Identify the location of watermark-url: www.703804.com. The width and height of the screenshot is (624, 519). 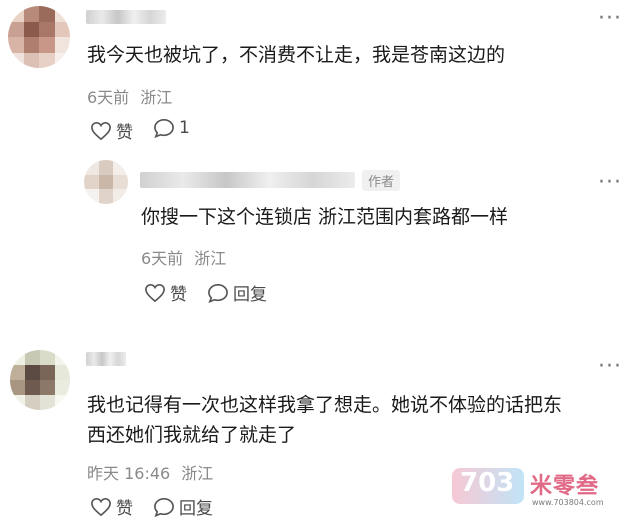
(568, 502).